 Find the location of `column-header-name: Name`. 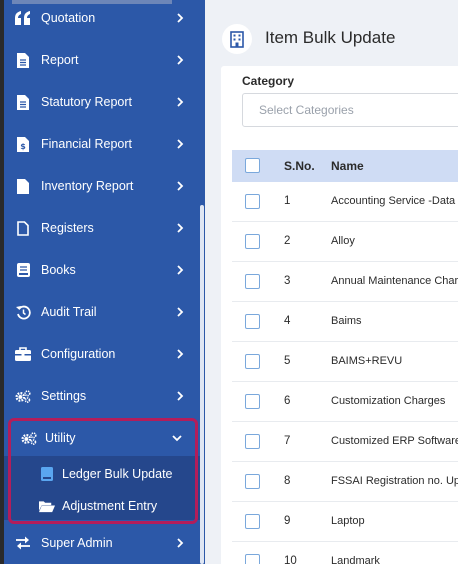

column-header-name: Name is located at coordinates (347, 166).